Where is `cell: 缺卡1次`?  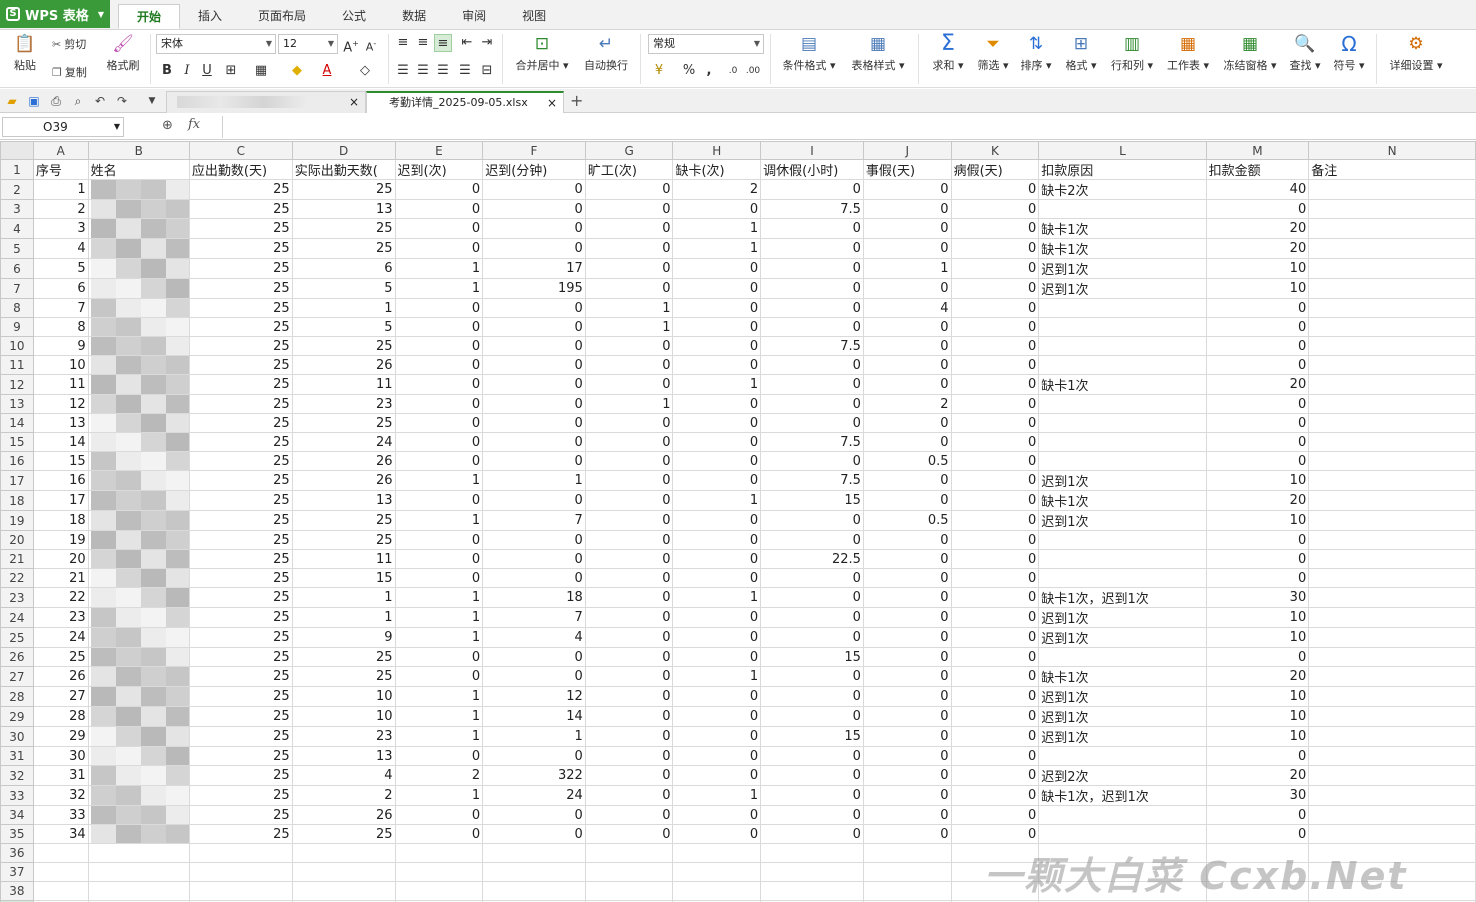 cell: 缺卡1次 is located at coordinates (1122, 676).